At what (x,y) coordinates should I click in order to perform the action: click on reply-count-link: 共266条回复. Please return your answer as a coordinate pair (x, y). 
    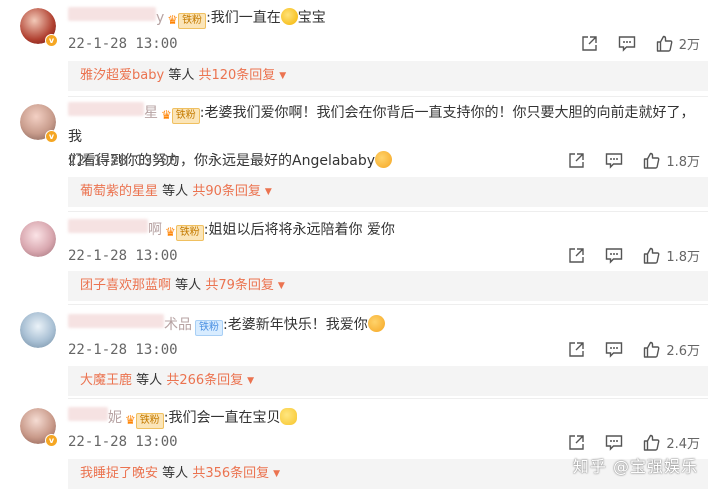
    Looking at the image, I should click on (204, 380).